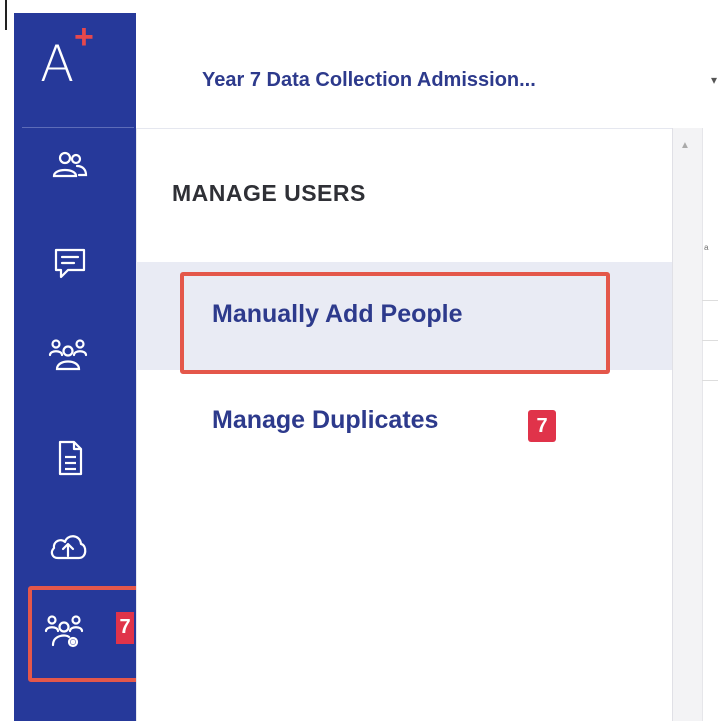 The image size is (718, 721). I want to click on logo-letter: A, so click(57, 64).